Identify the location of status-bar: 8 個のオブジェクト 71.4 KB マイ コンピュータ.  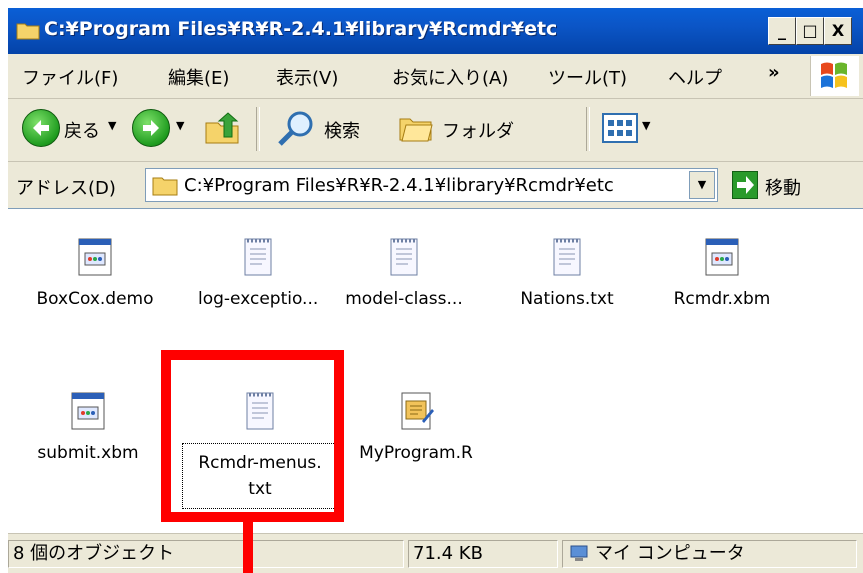
(435, 553).